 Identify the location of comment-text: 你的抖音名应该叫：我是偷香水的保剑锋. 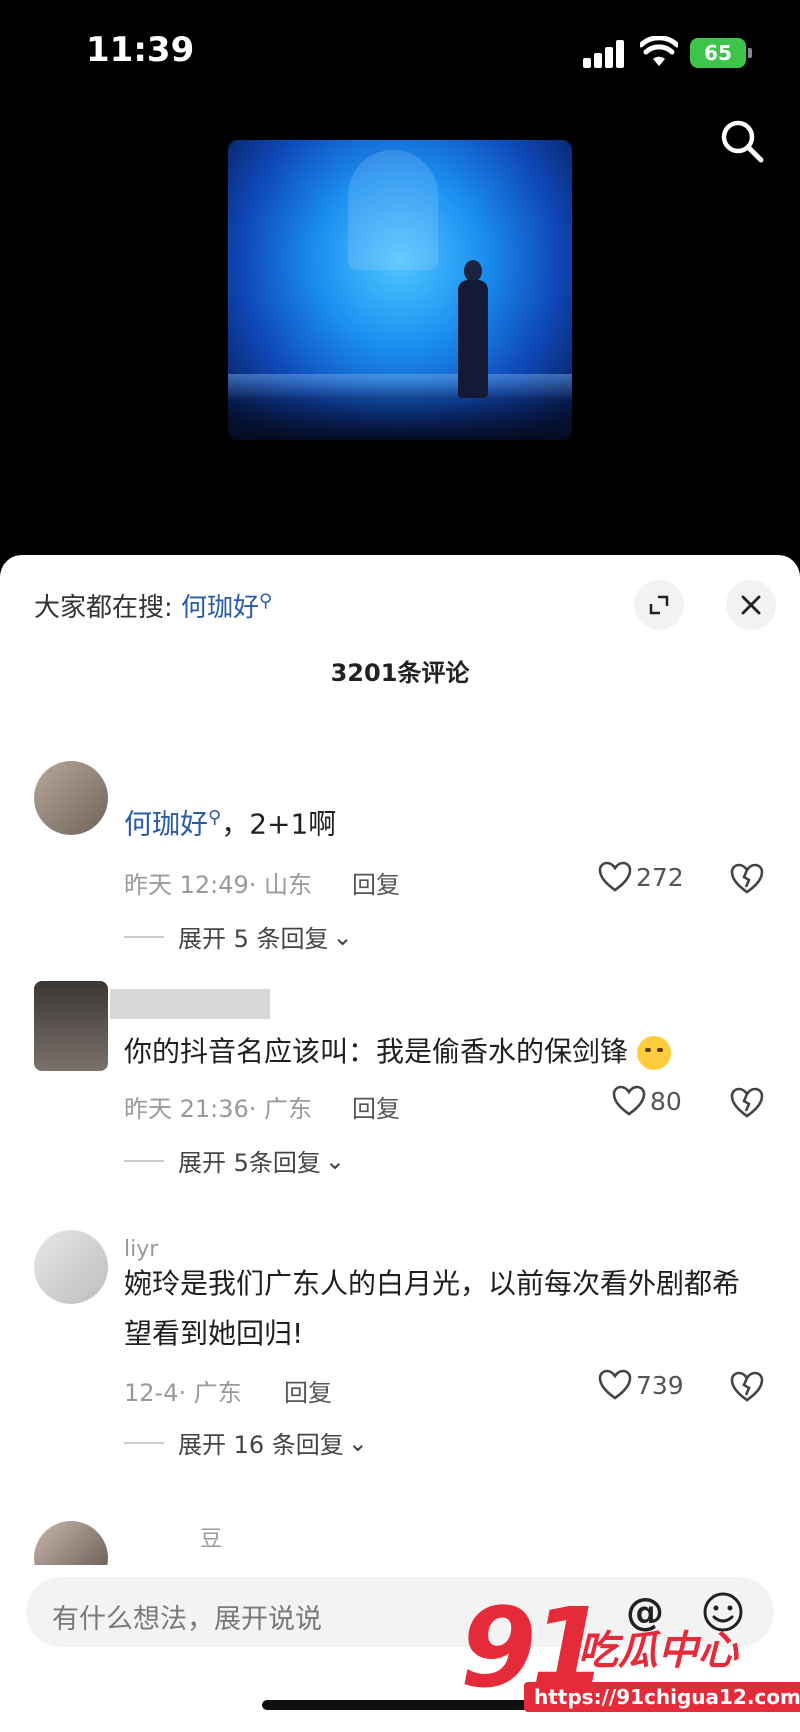
(444, 1052).